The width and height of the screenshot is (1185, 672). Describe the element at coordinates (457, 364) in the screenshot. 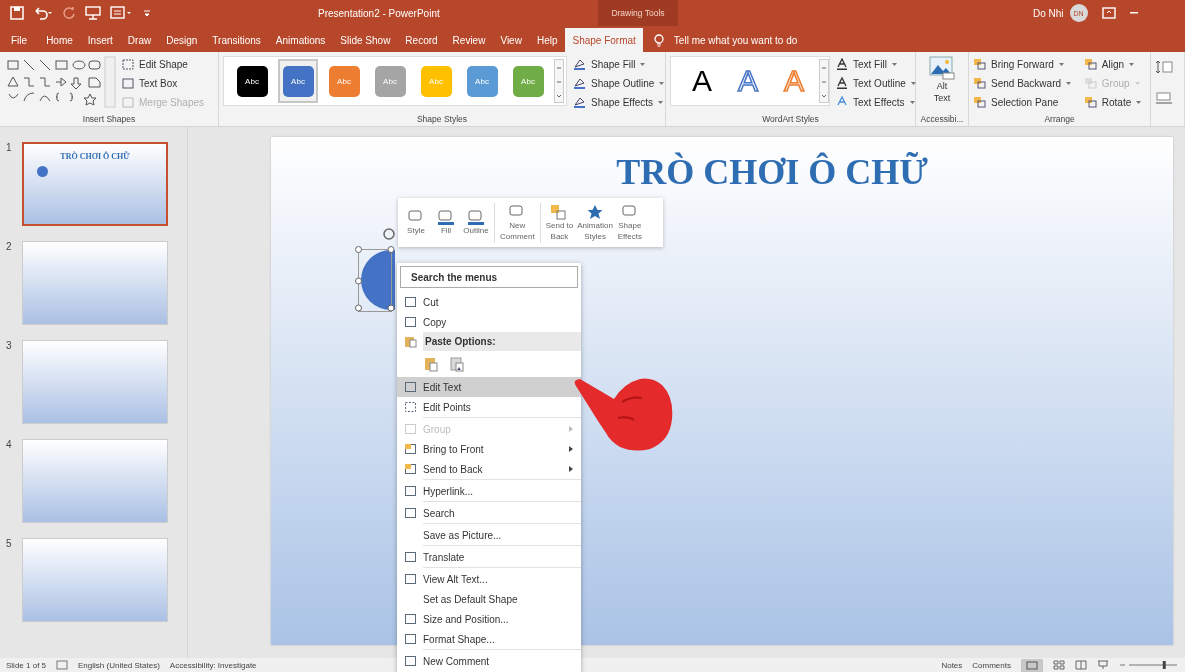

I see `paste-picture-icon` at that location.